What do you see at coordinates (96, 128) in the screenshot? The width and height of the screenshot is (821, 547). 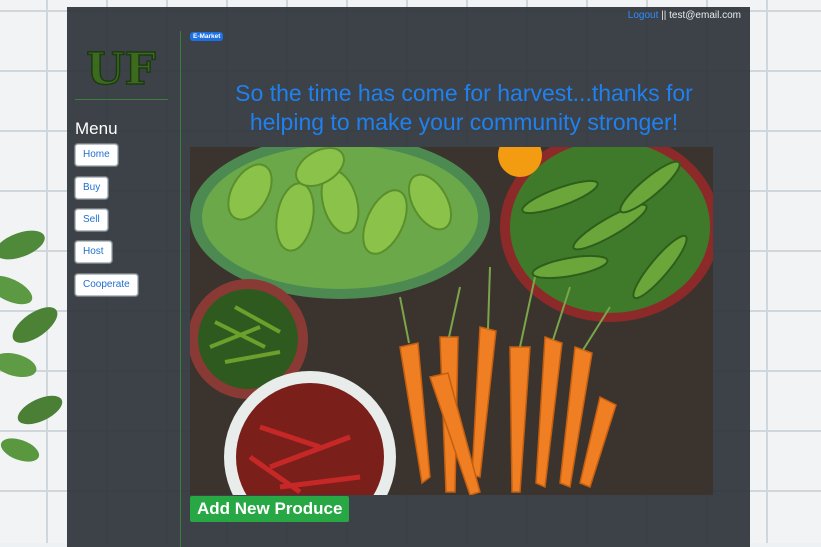 I see `menu-title: Menu` at bounding box center [96, 128].